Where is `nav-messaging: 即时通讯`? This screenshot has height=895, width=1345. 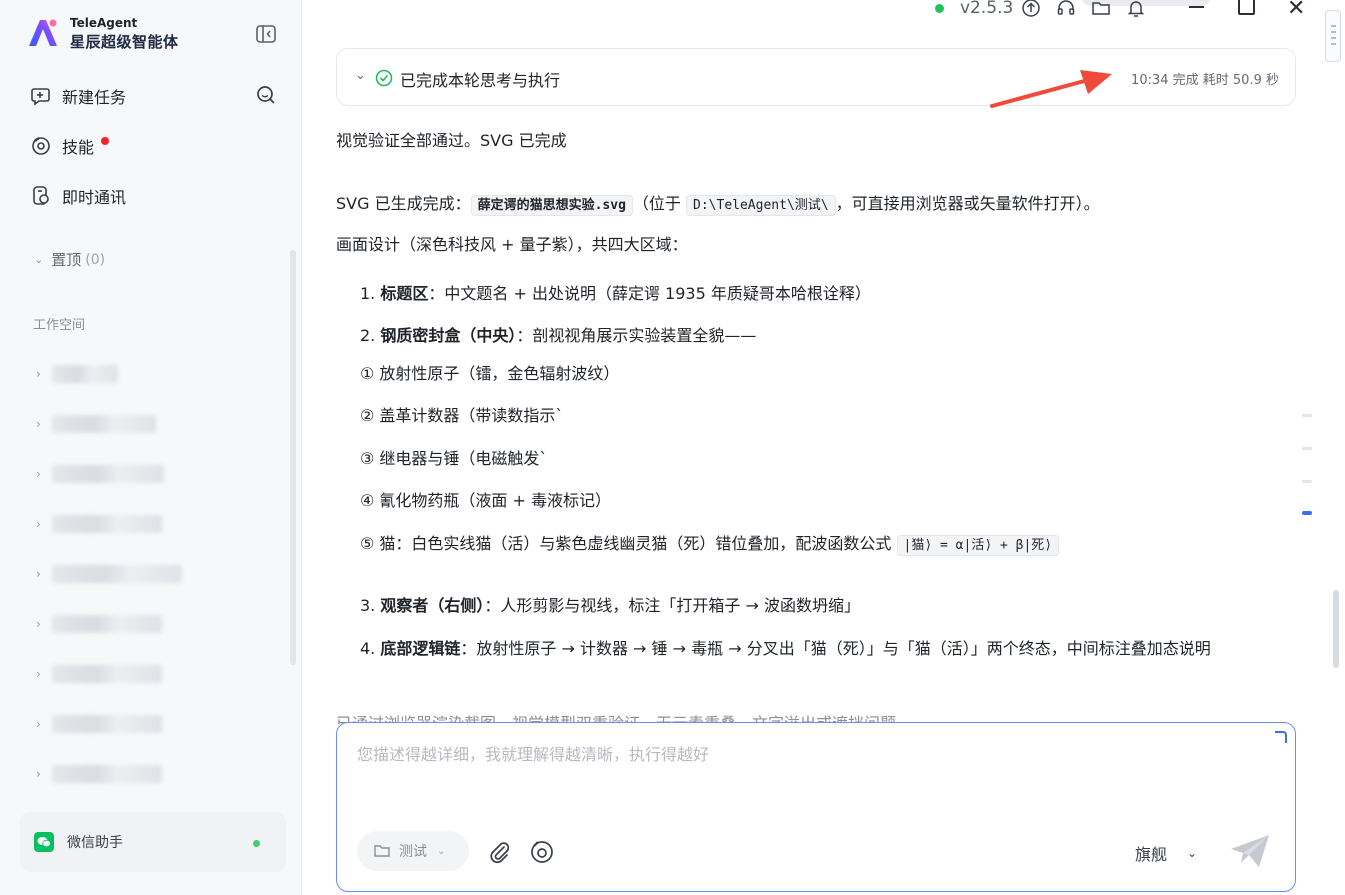 nav-messaging: 即时通讯 is located at coordinates (78, 196).